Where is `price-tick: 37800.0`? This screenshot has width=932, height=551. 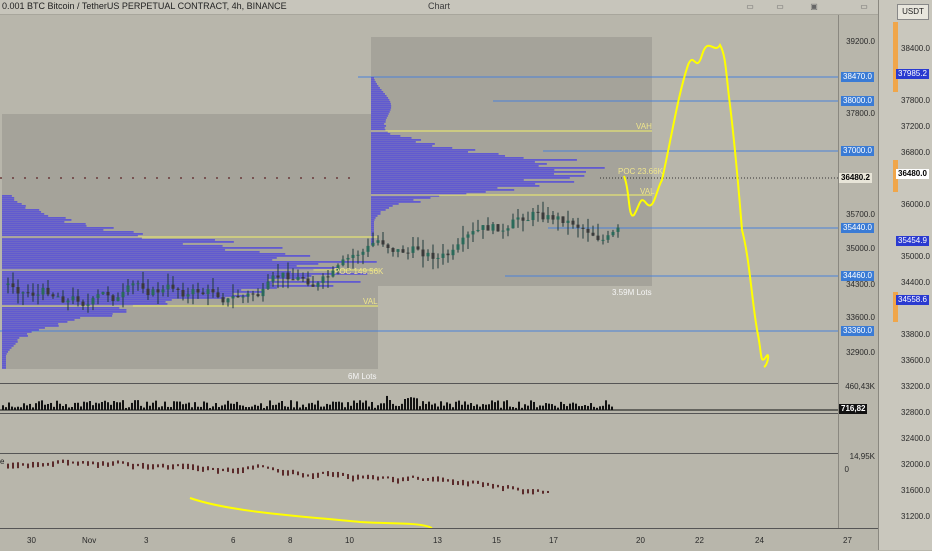
price-tick: 37800.0 is located at coordinates (860, 113).